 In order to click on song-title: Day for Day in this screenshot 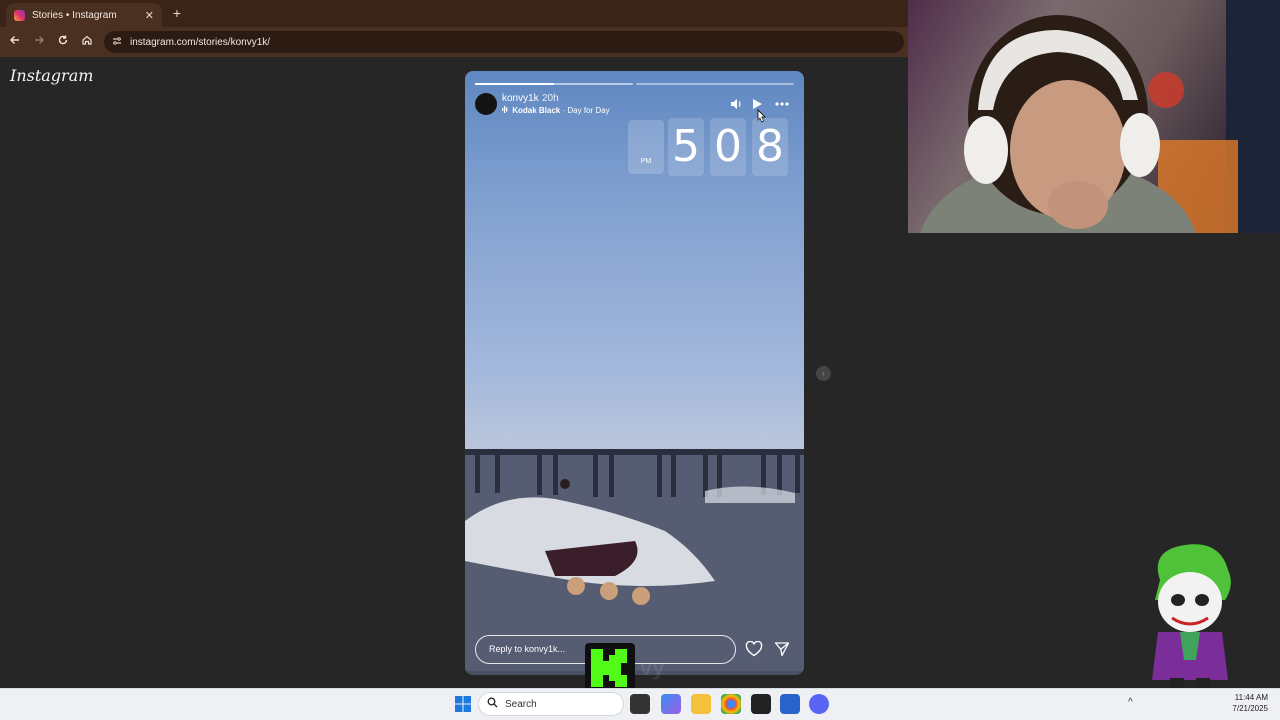, I will do `click(588, 110)`.